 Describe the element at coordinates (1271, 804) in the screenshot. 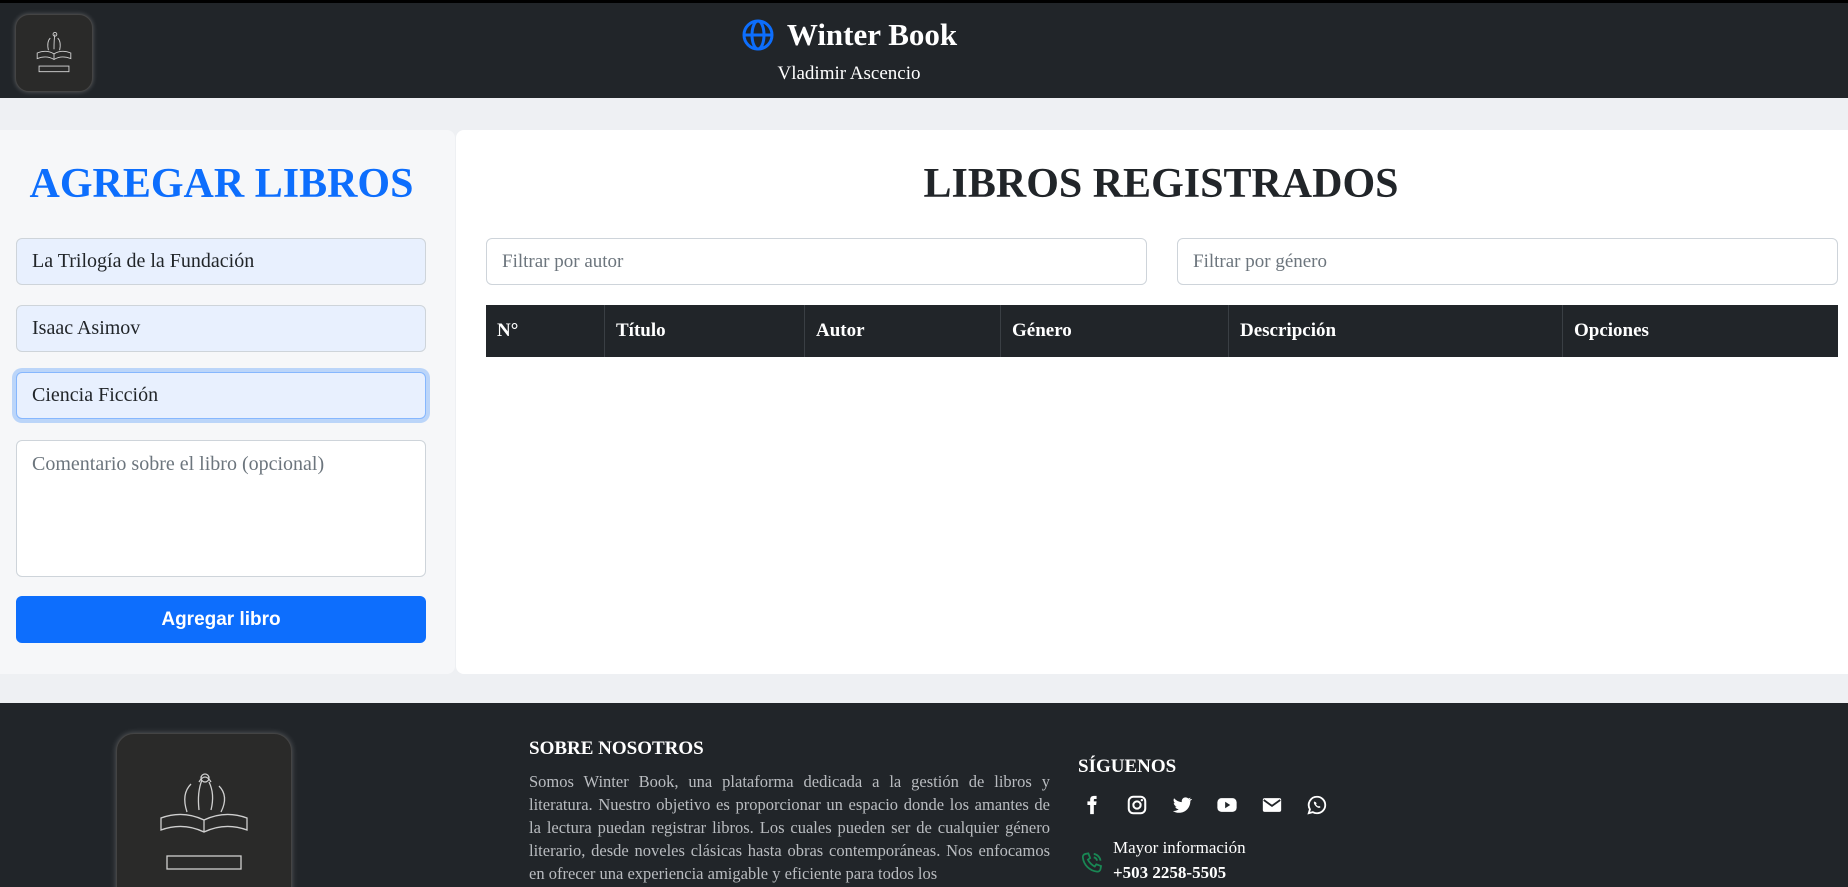

I see `email-icon` at that location.